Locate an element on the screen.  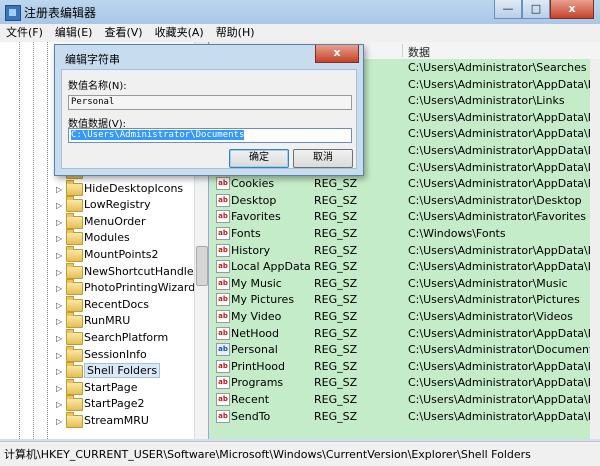
tree-item: ▷ MountPoints2 is located at coordinates (131, 254).